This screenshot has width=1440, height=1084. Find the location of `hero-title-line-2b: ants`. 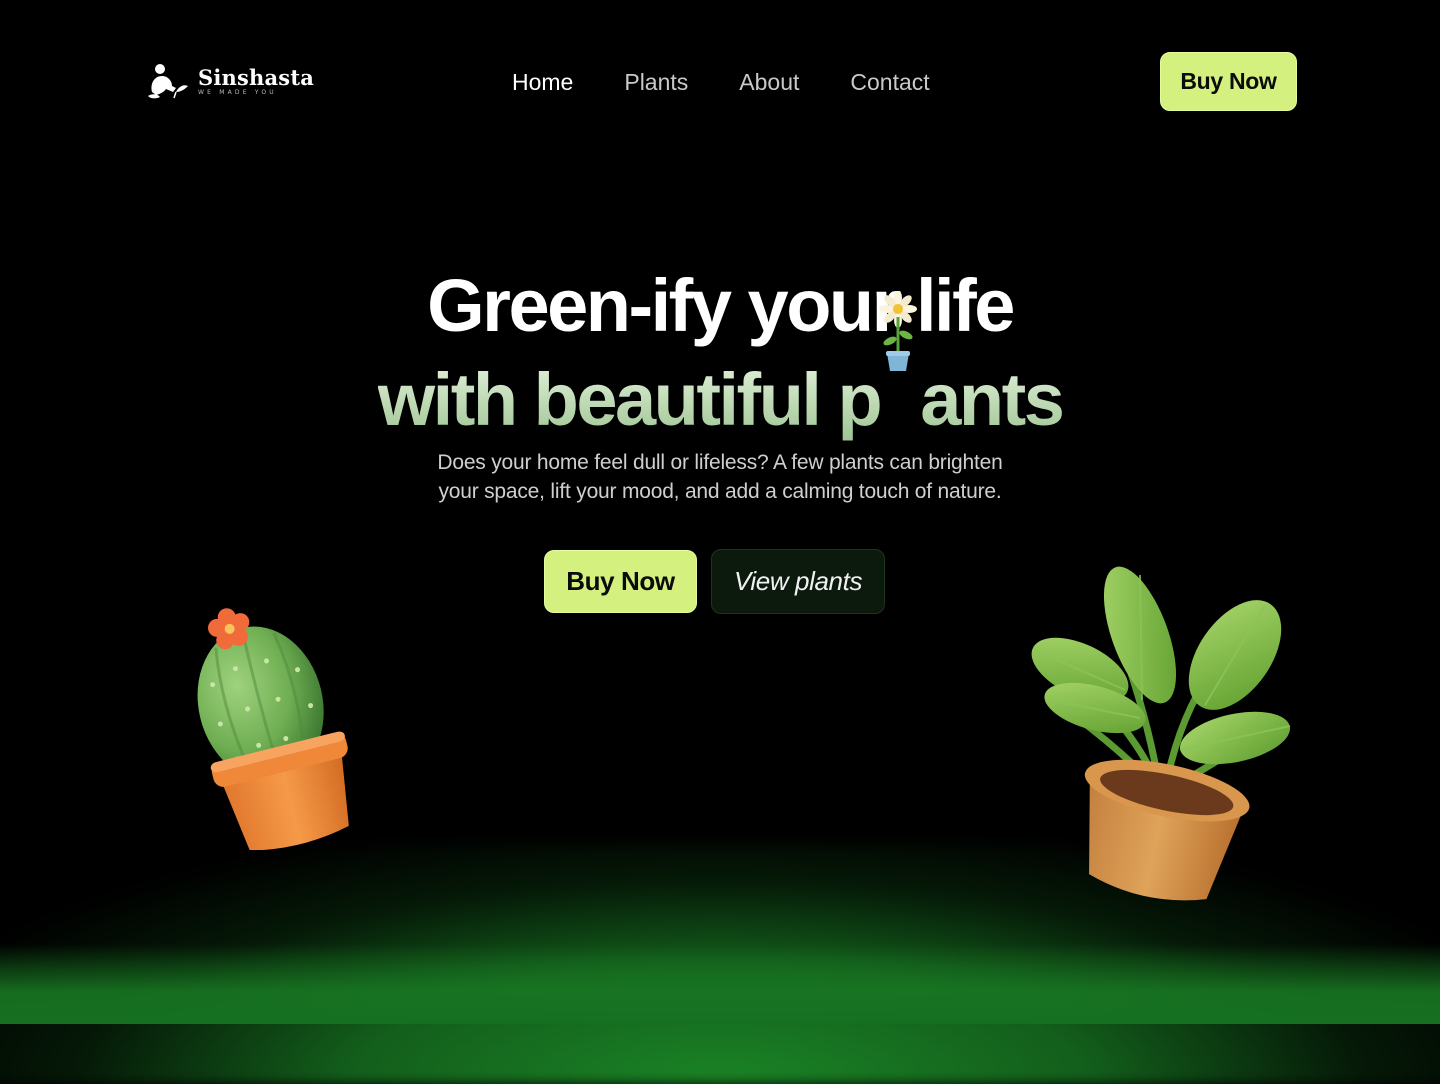

hero-title-line-2b: ants is located at coordinates (992, 399).